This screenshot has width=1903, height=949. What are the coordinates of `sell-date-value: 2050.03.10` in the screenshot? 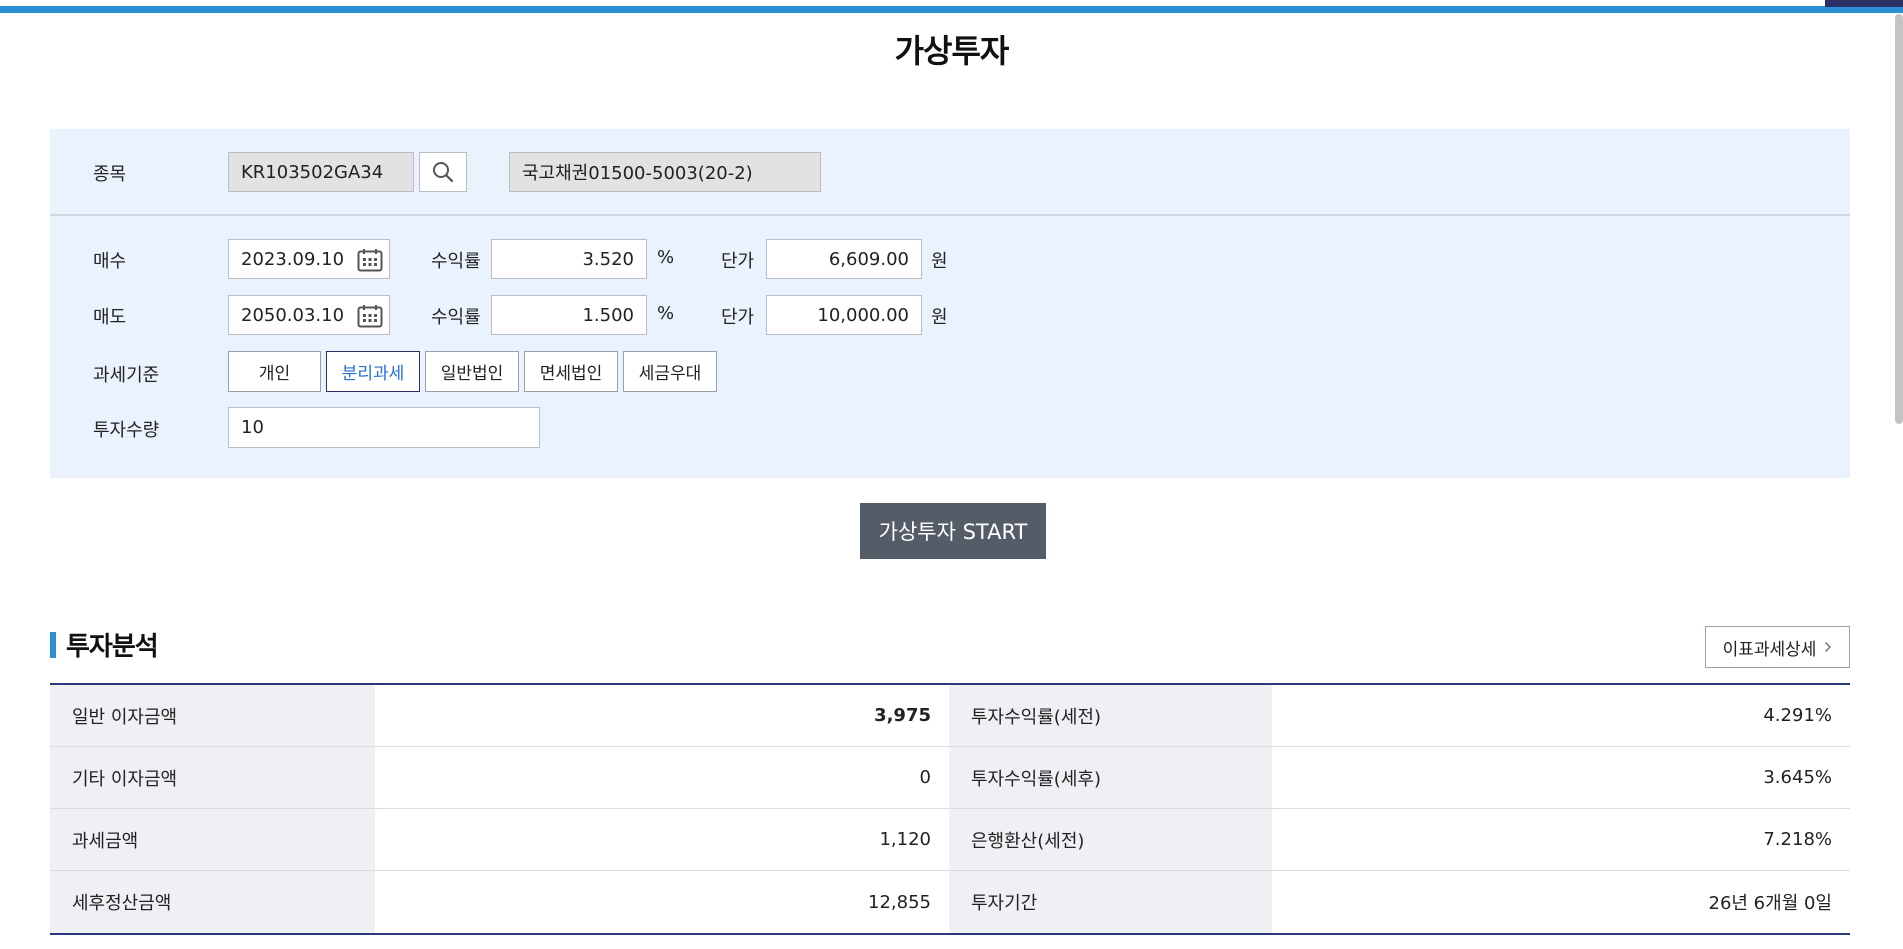 It's located at (293, 315).